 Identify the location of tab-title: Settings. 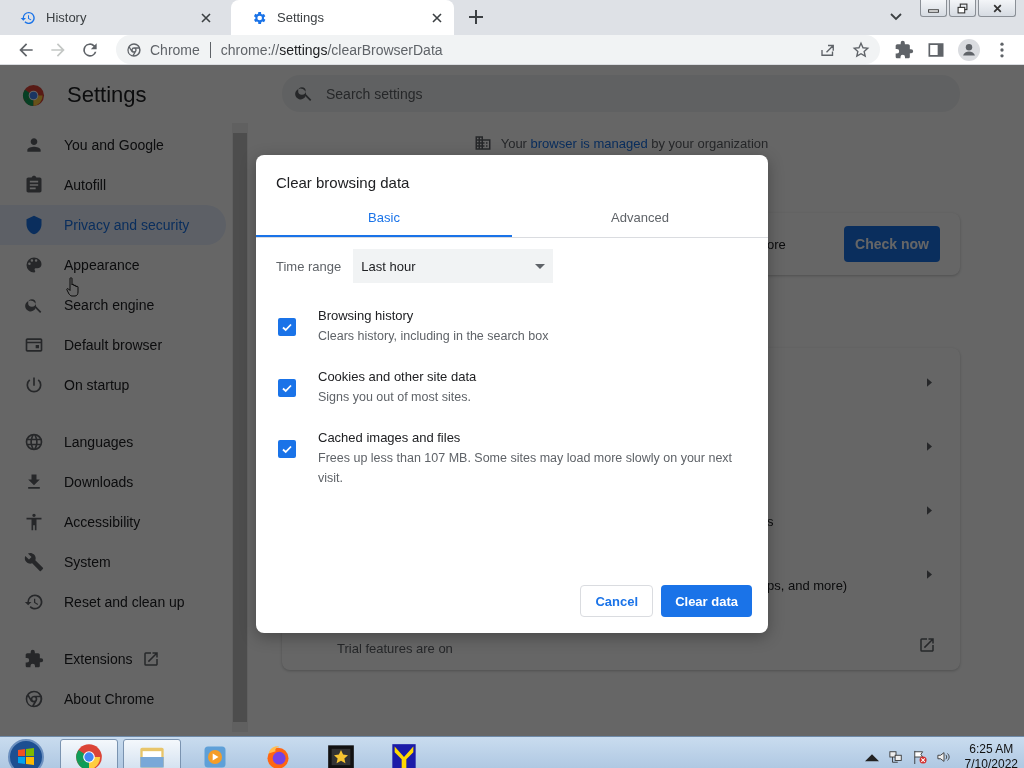
(301, 17).